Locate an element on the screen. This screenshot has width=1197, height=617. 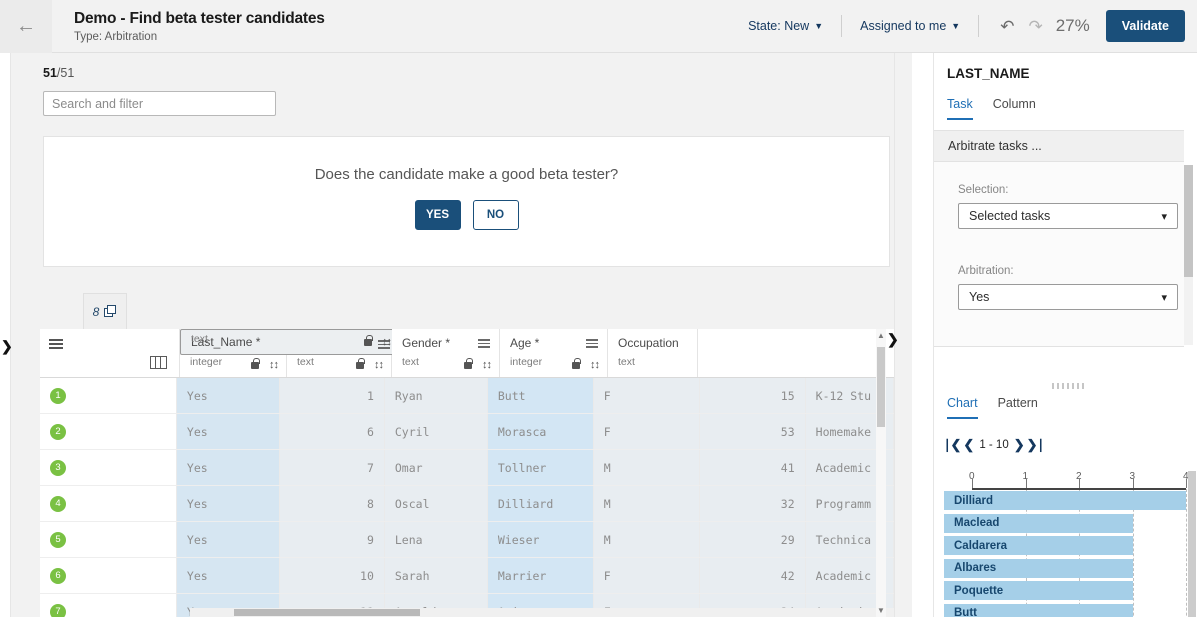
table-row: 4 Yes 8 Oscal Dilliard M 32 Programm is located at coordinates (467, 504).